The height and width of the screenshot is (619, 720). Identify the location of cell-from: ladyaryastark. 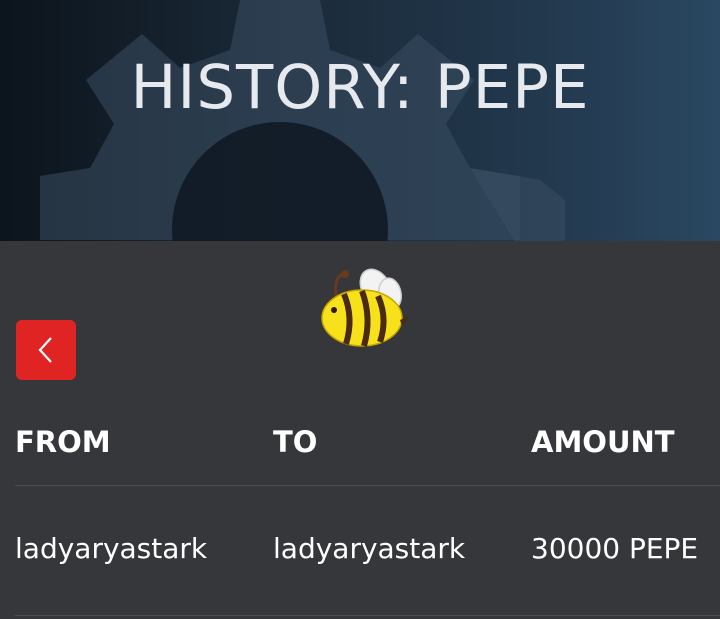
(111, 548).